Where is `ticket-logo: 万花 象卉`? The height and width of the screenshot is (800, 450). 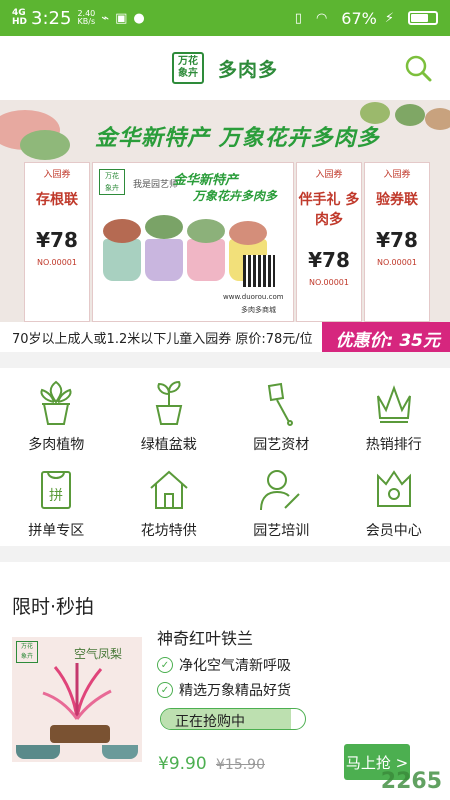
ticket-logo: 万花 象卉 is located at coordinates (112, 182).